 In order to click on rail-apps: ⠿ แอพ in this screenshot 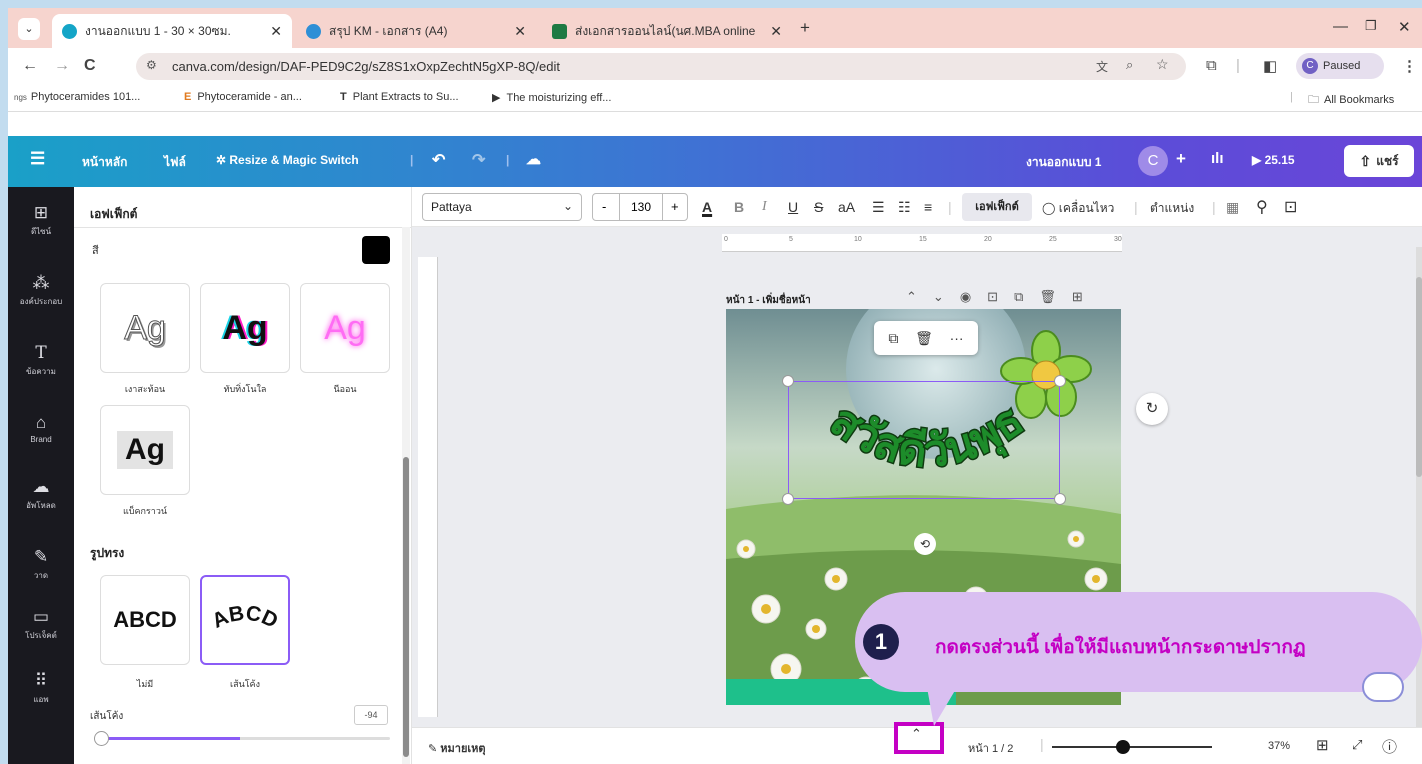, I will do `click(41, 688)`.